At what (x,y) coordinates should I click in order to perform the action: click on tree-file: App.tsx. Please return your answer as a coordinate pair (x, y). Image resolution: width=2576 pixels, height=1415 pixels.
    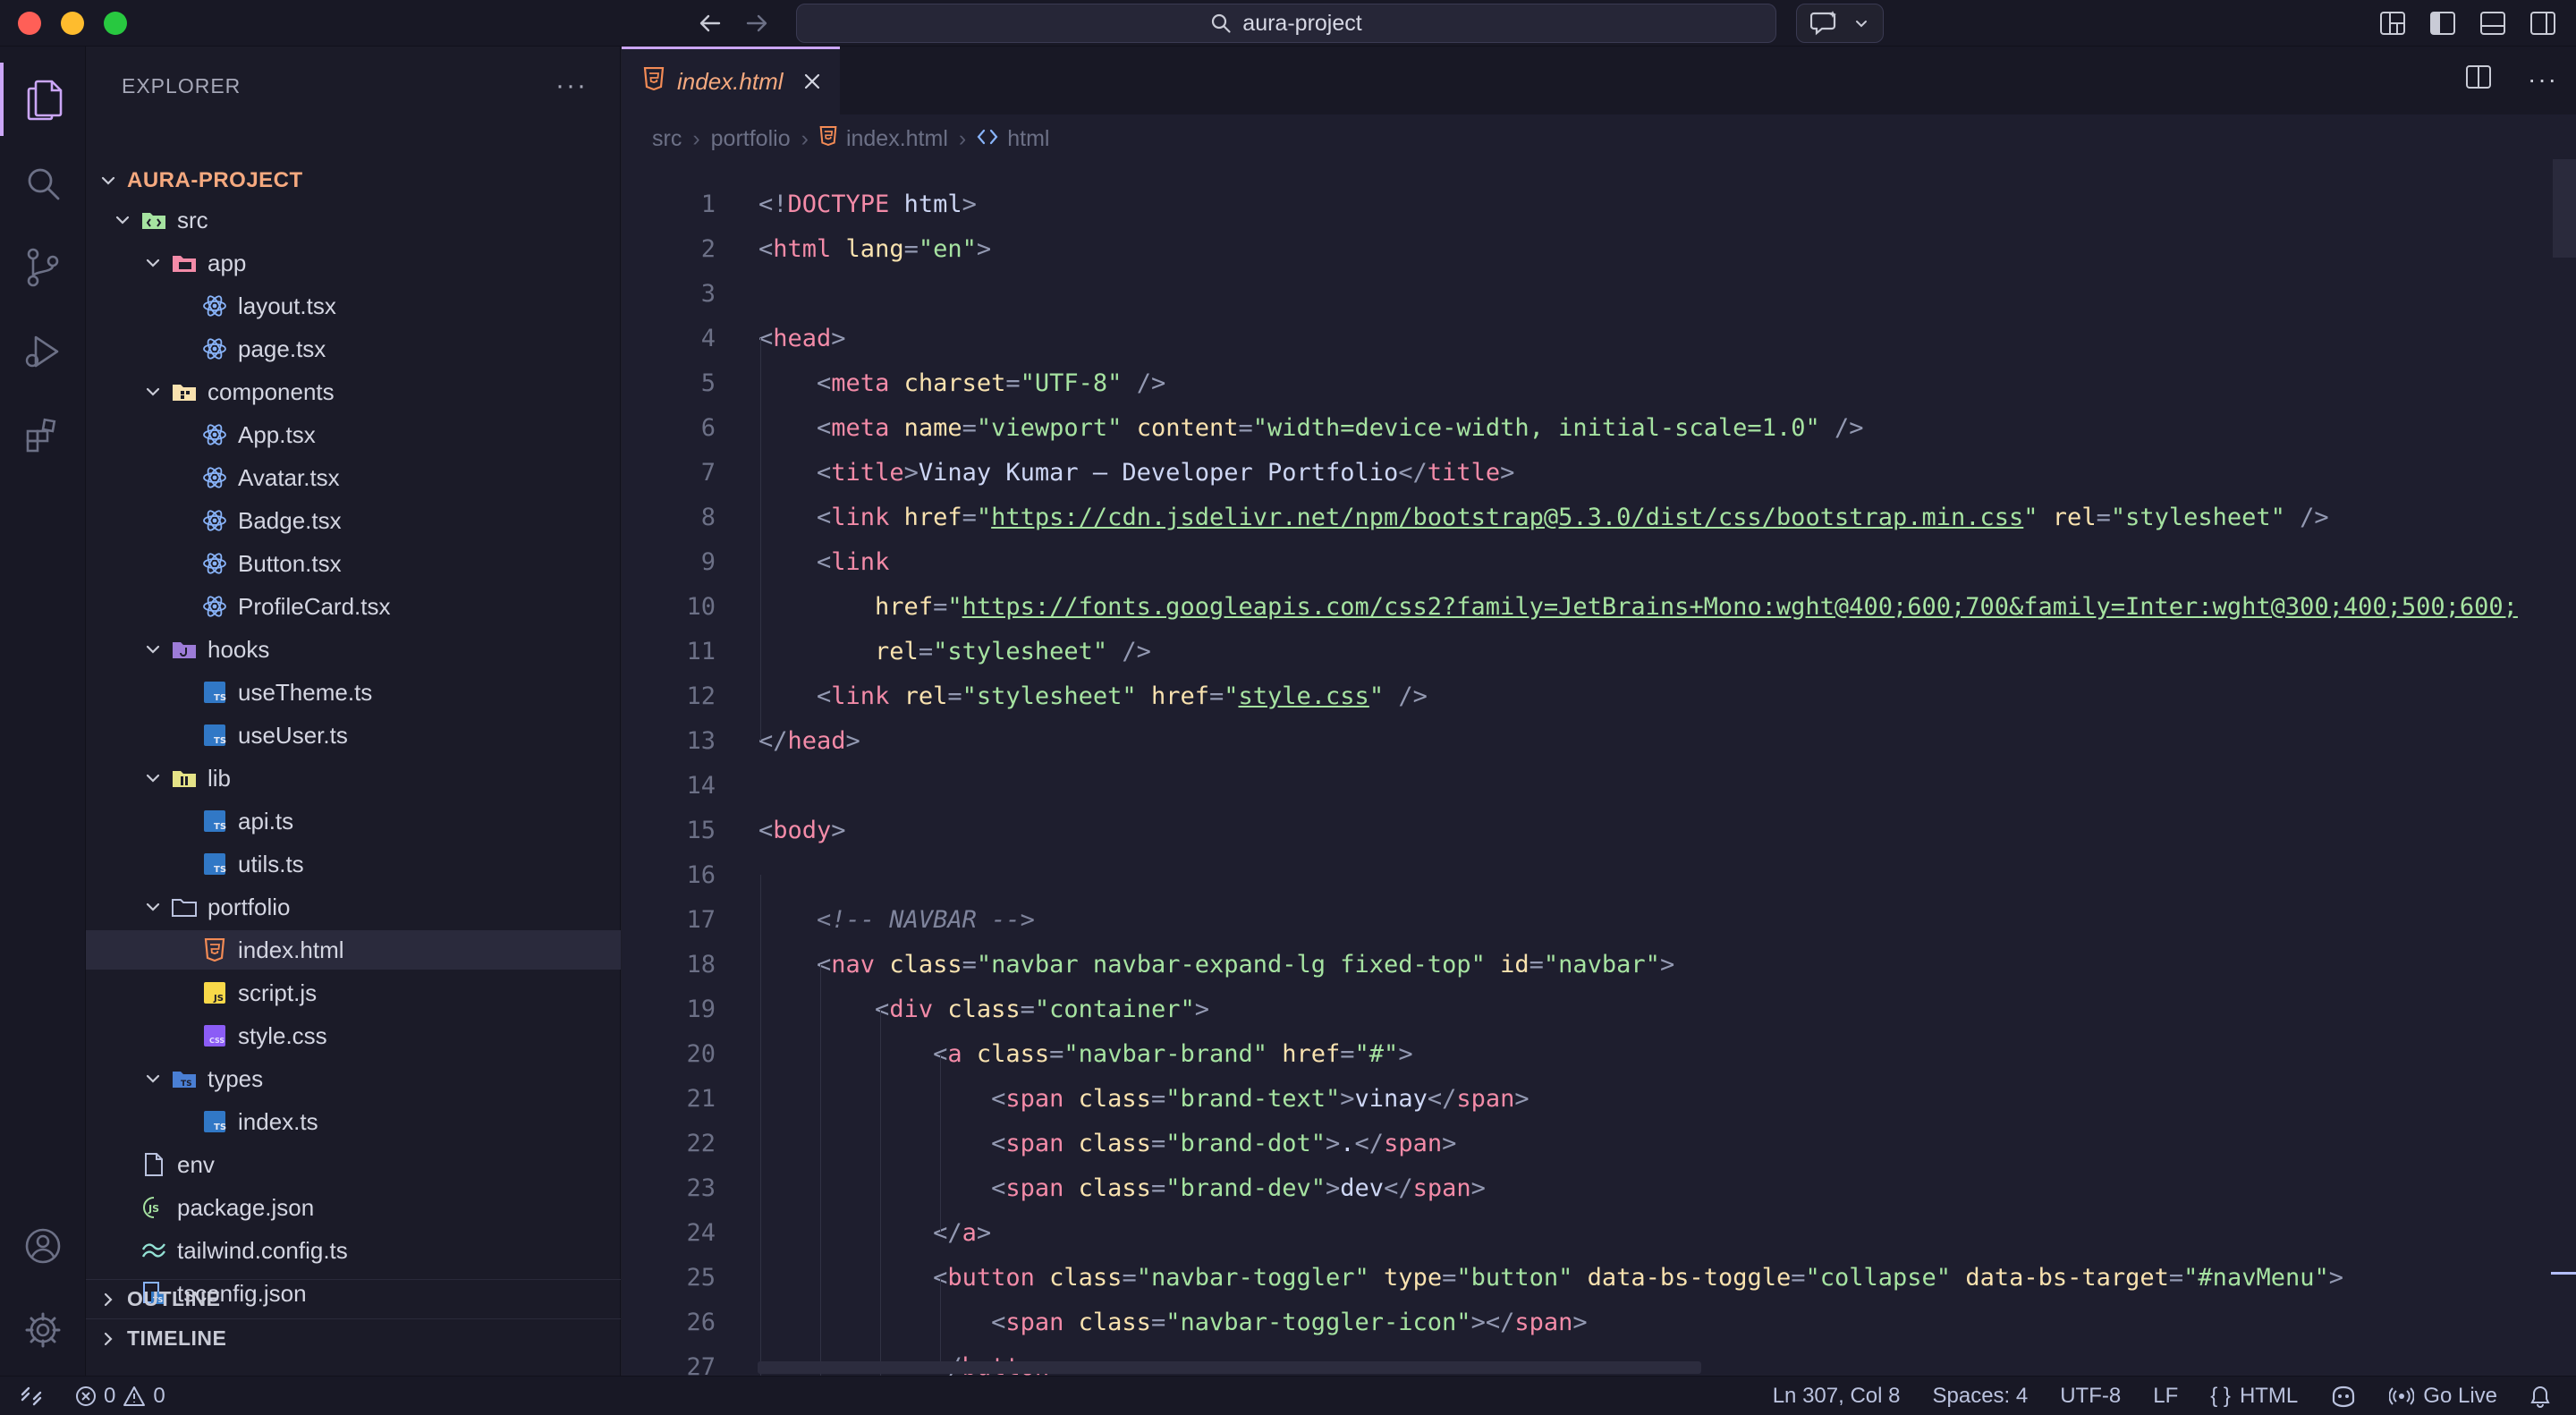
    Looking at the image, I should click on (353, 434).